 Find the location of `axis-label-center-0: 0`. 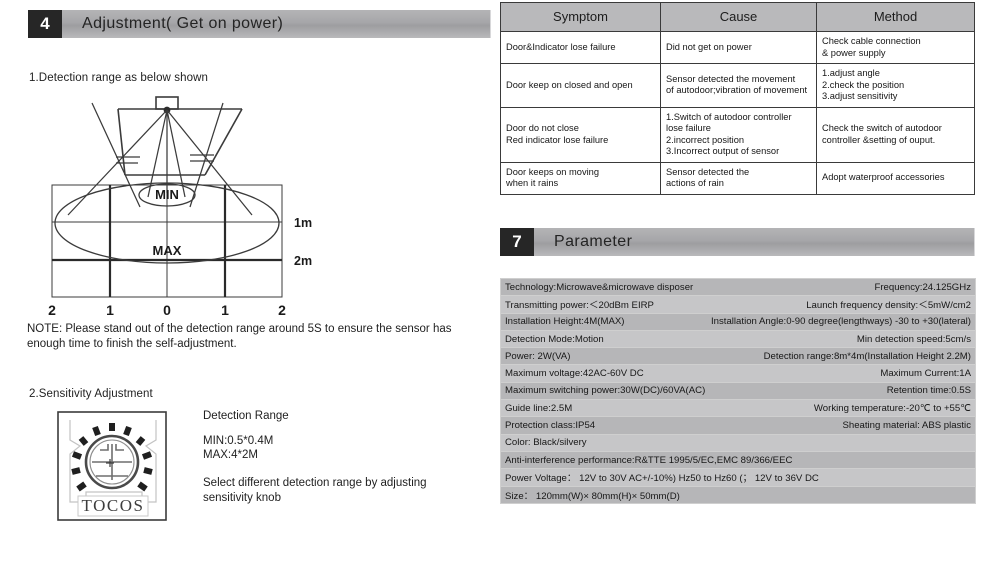

axis-label-center-0: 0 is located at coordinates (167, 310).